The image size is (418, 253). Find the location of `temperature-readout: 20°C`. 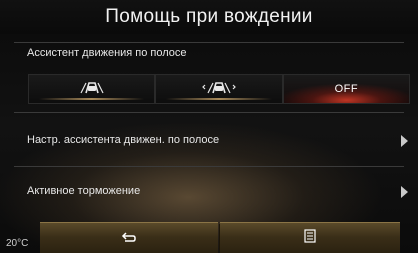

temperature-readout: 20°C is located at coordinates (17, 243).